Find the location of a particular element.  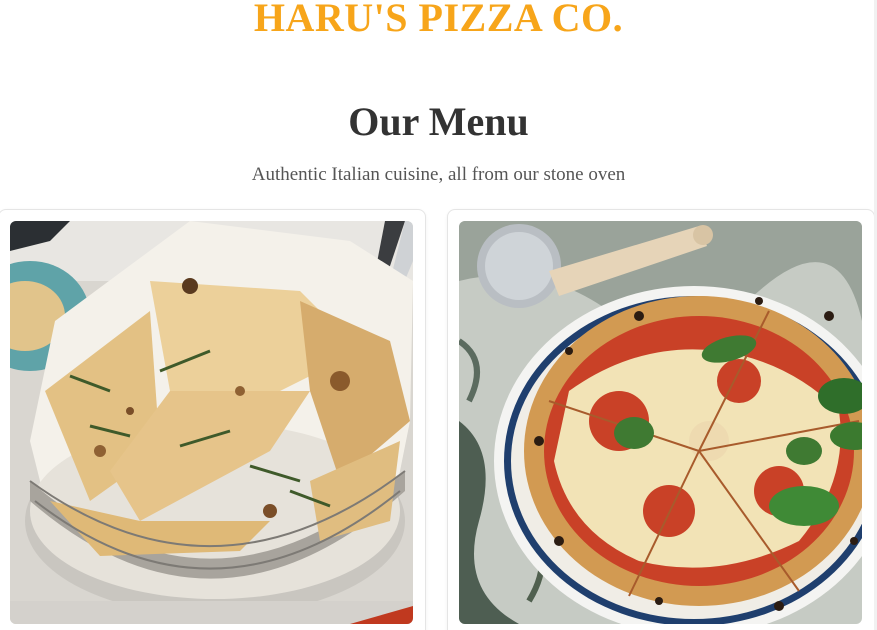

page-title: Our Menu is located at coordinates (438, 121).